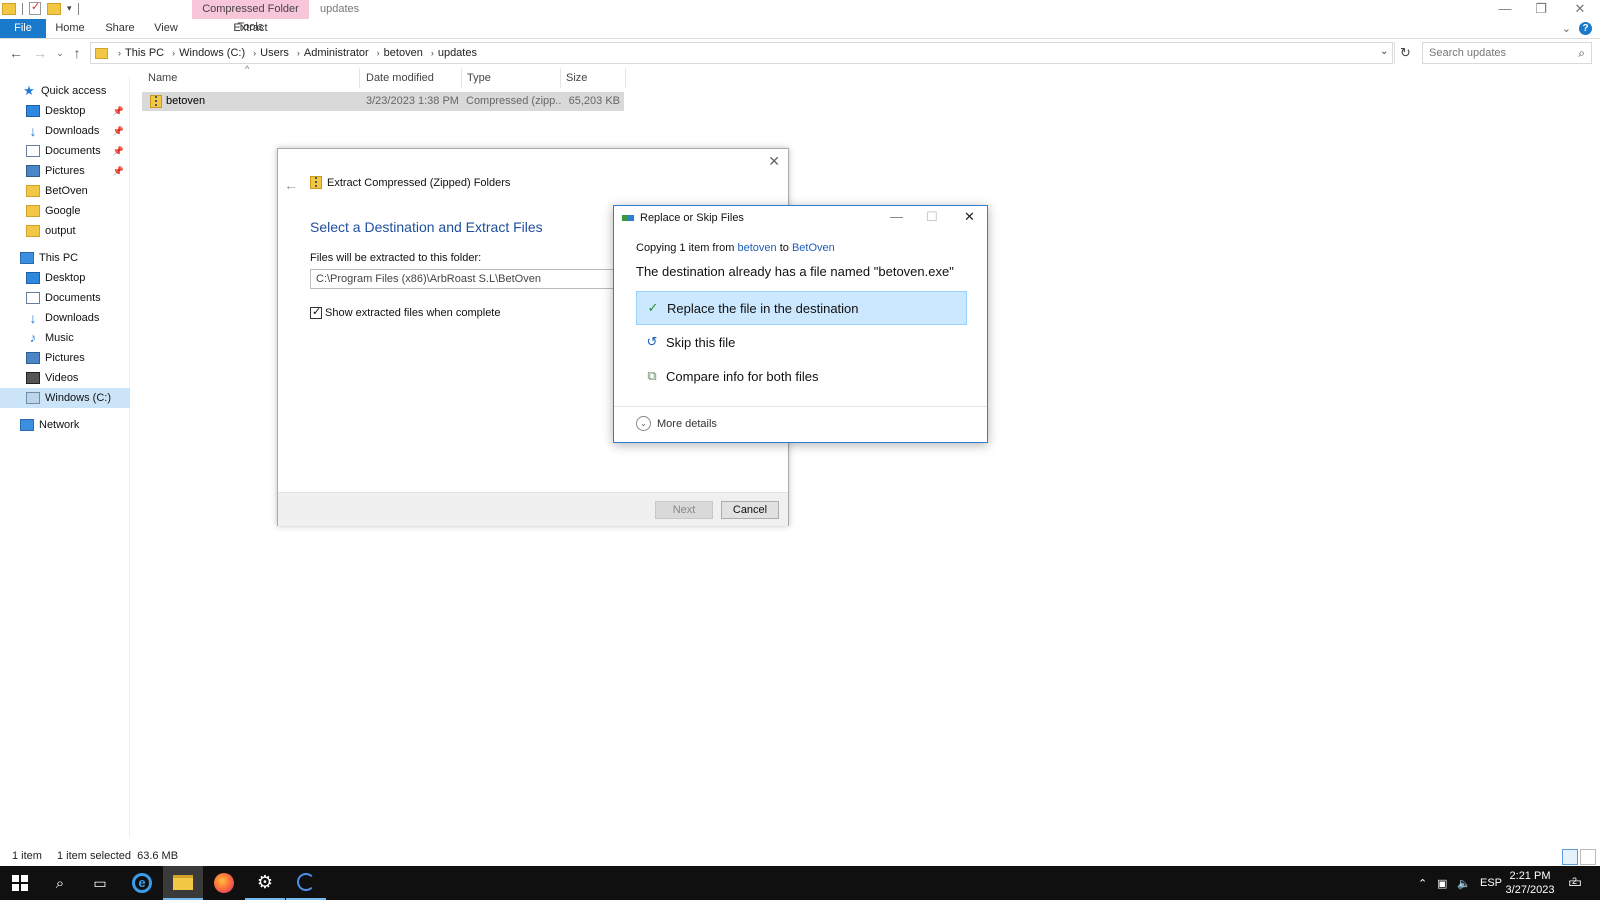  Describe the element at coordinates (60, 883) in the screenshot. I see `search-button: ⌕` at that location.